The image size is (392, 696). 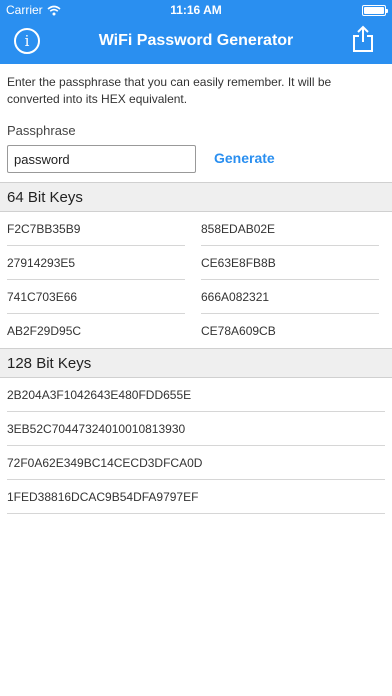 I want to click on key-value: 2B204A3F1042643E480FDD655E, so click(x=99, y=395).